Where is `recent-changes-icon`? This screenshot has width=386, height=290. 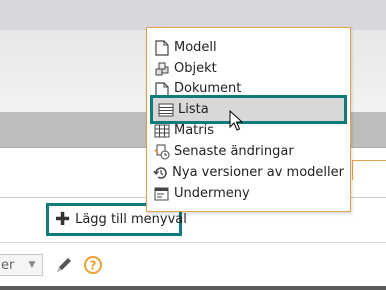
recent-changes-icon is located at coordinates (162, 152).